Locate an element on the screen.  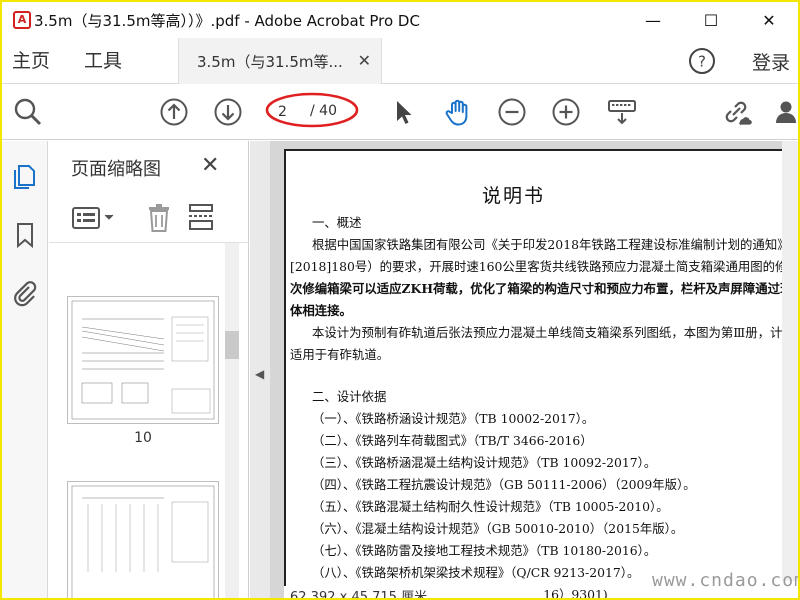
tab-home: 主页 is located at coordinates (31, 61).